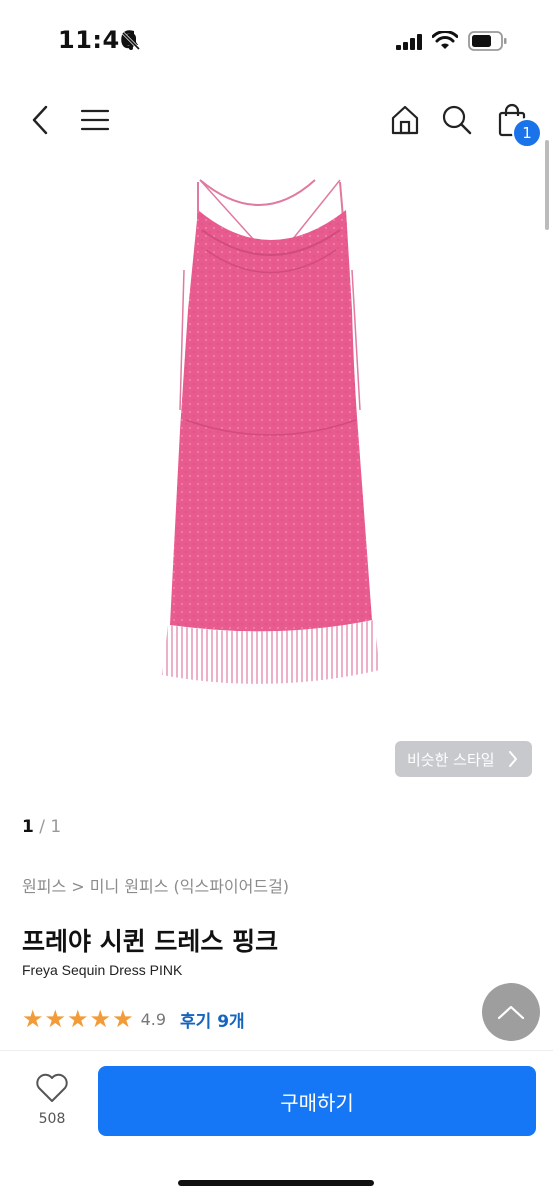 The image size is (553, 1201). What do you see at coordinates (52, 1119) in the screenshot?
I see `like-count: 508` at bounding box center [52, 1119].